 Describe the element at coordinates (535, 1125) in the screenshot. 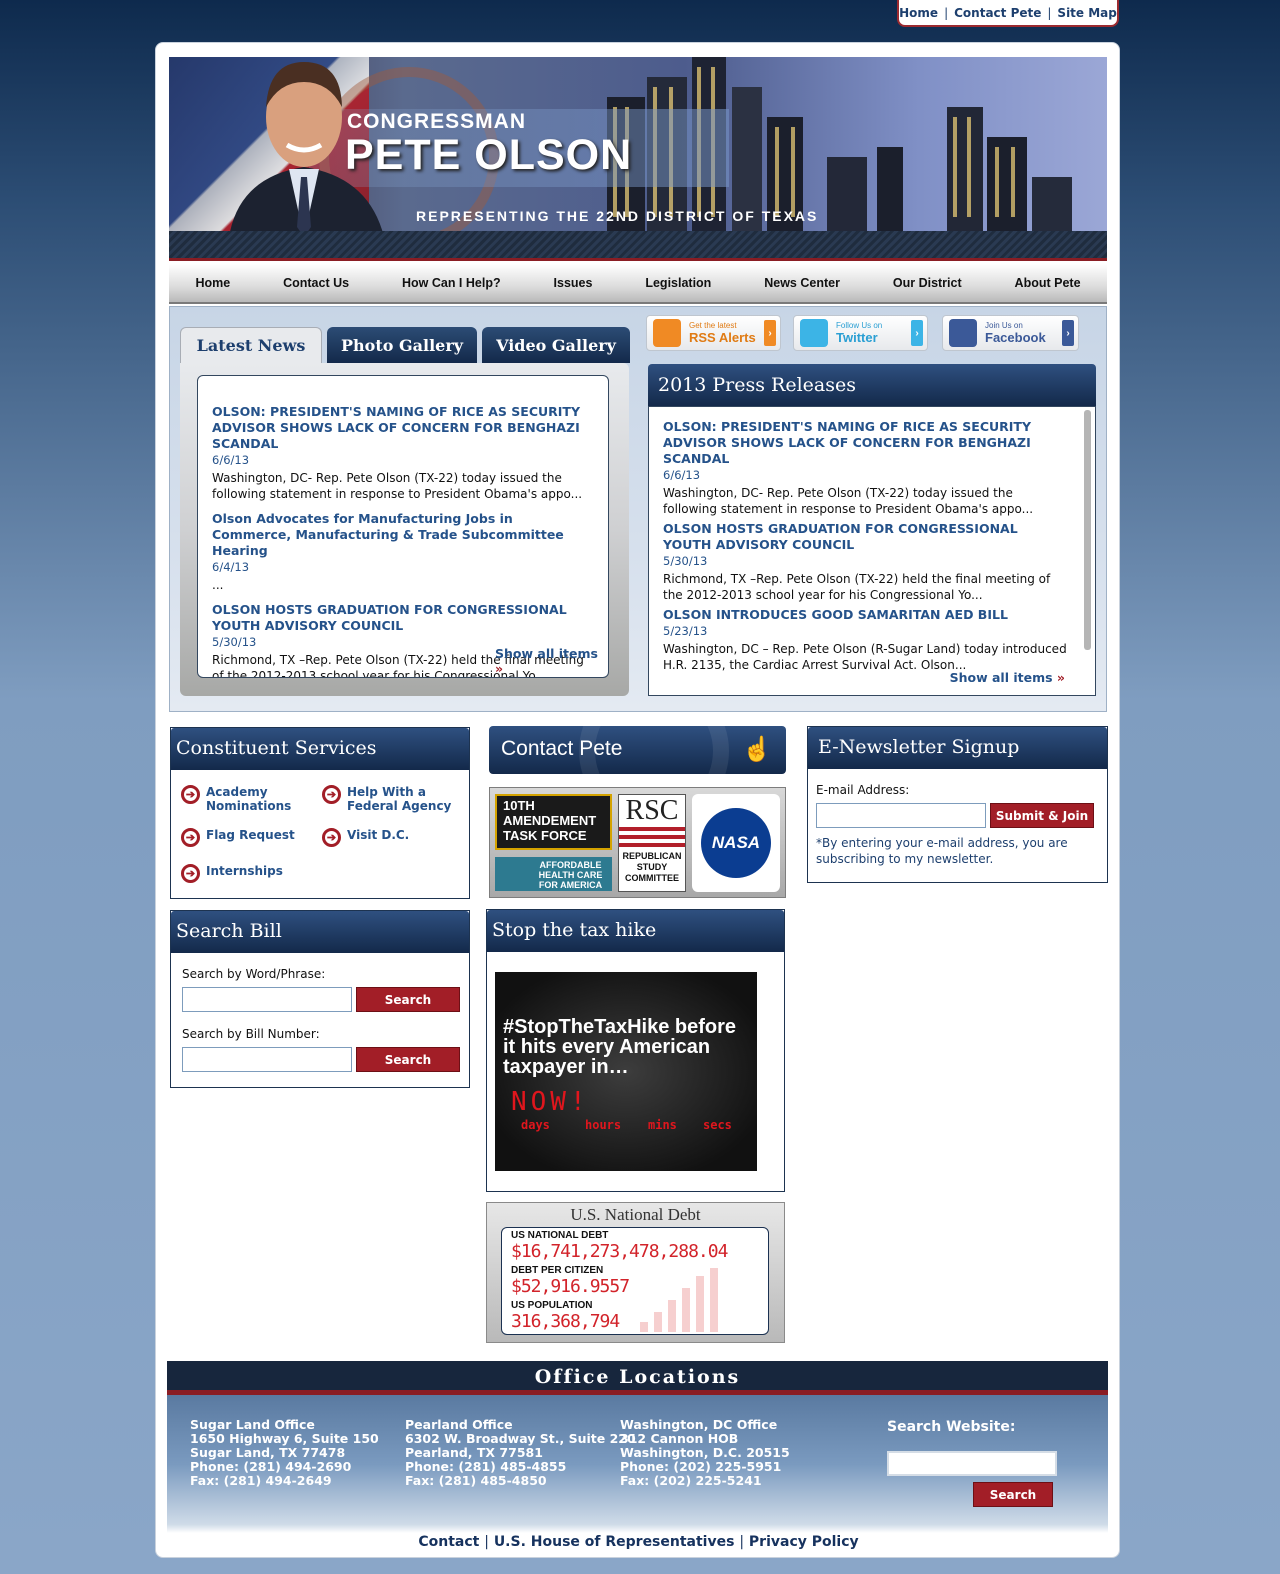

I see `unit-days: days` at that location.